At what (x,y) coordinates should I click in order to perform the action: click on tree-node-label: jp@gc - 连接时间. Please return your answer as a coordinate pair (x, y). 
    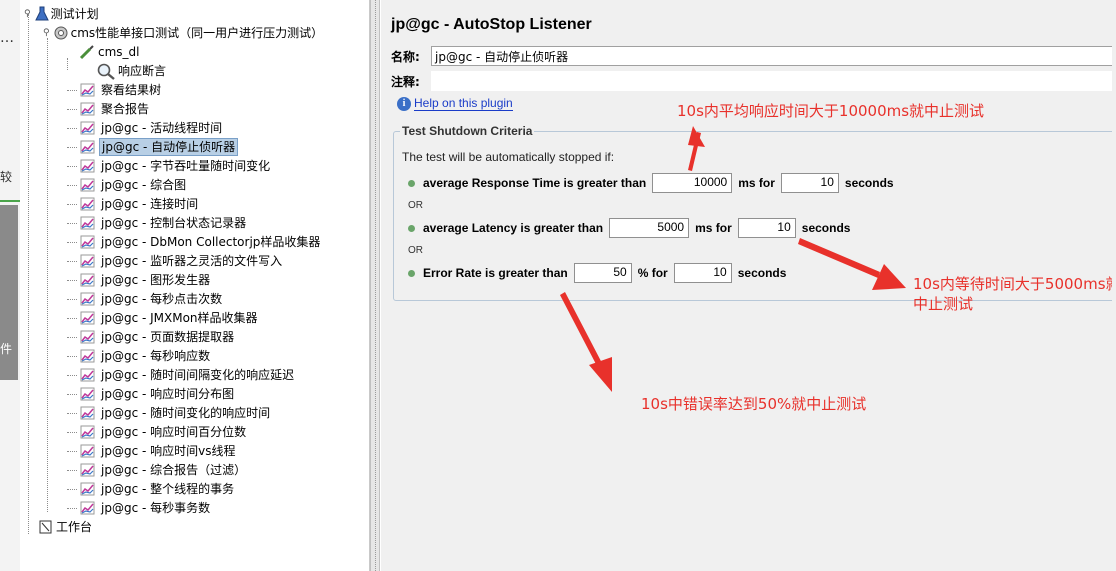
    Looking at the image, I should click on (150, 203).